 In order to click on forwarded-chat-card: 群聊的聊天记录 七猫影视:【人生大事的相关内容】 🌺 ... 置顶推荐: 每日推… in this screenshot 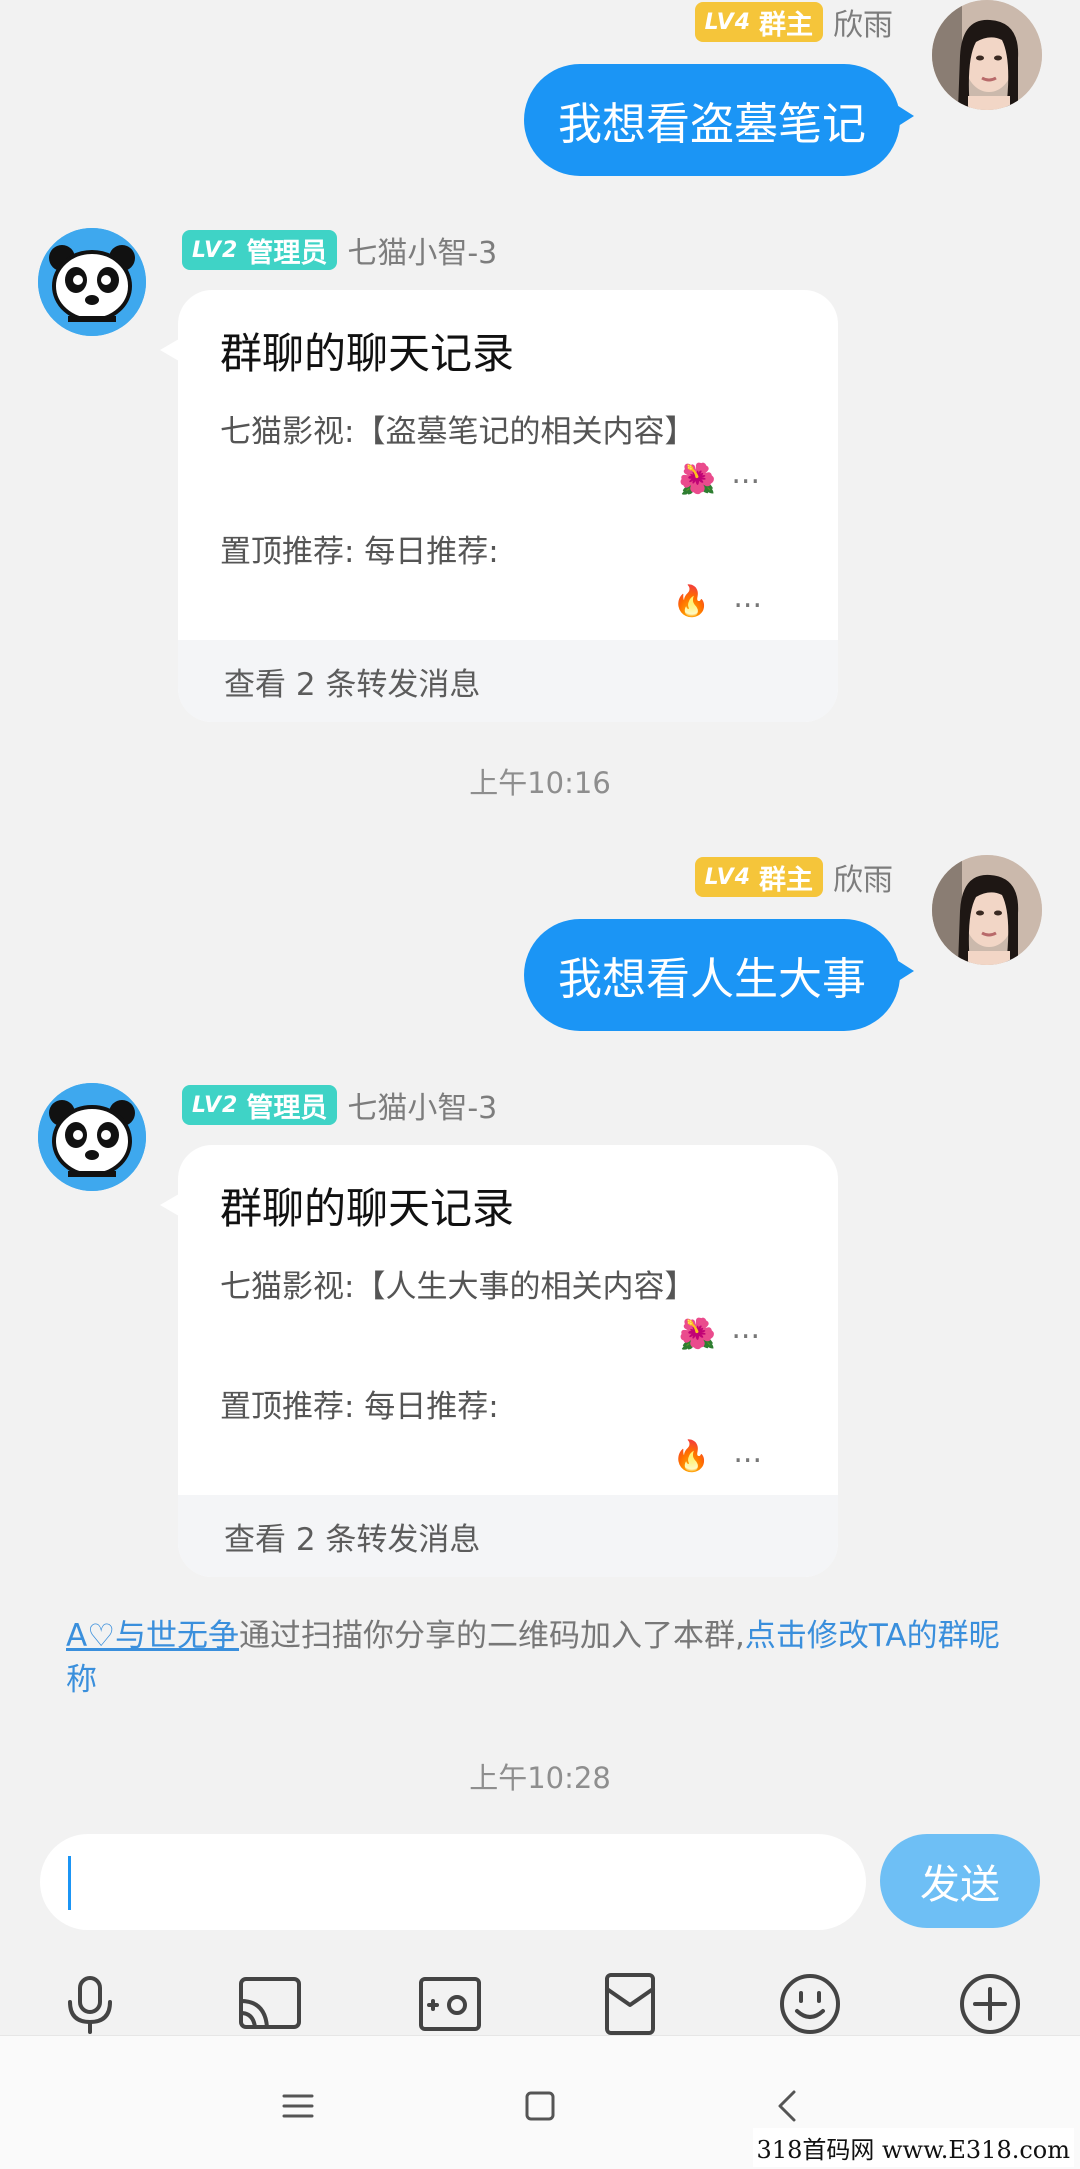, I will do `click(508, 1361)`.